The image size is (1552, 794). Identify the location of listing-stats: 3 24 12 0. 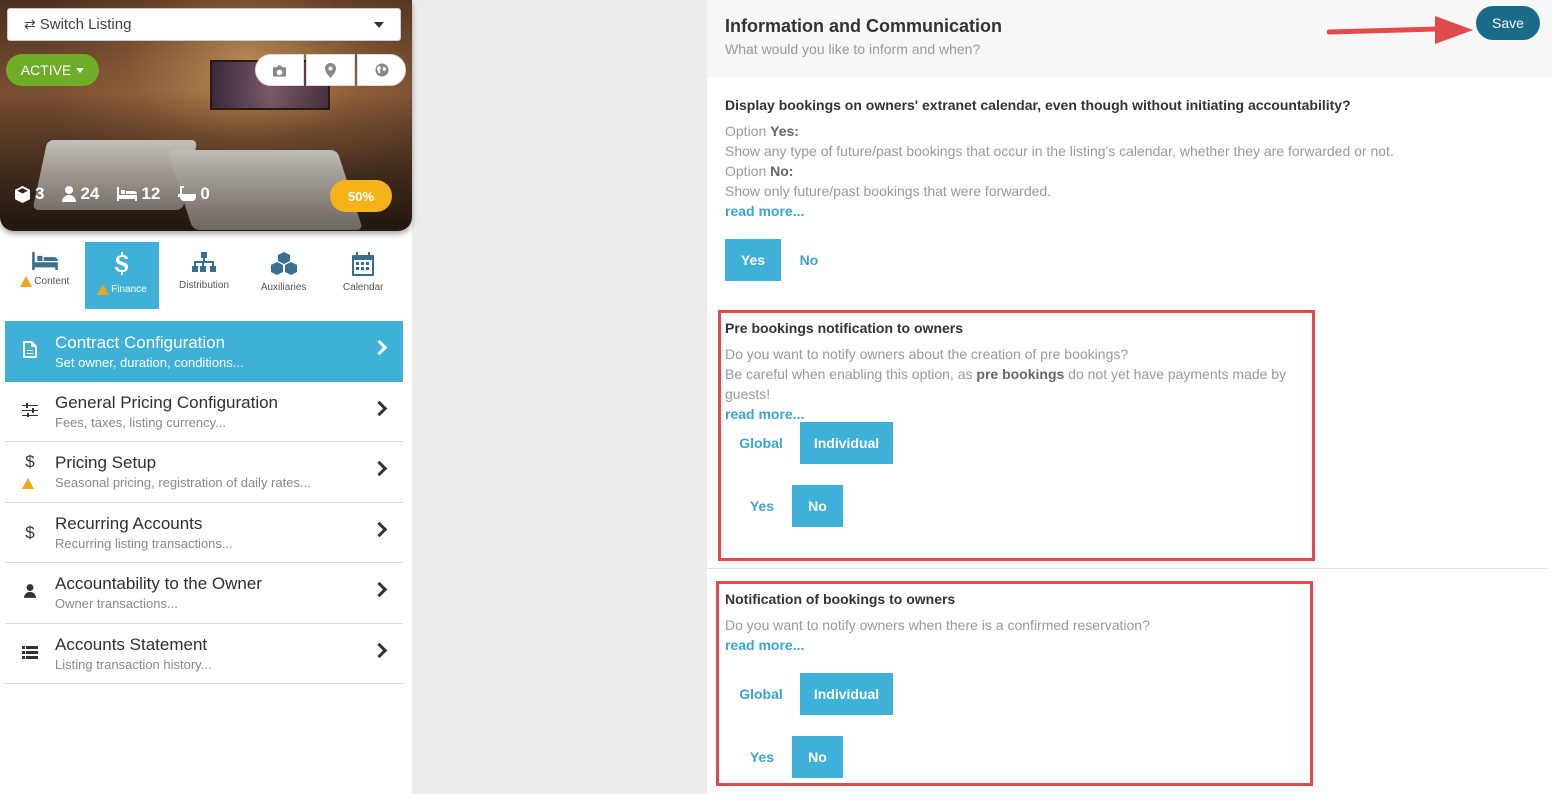
(112, 194).